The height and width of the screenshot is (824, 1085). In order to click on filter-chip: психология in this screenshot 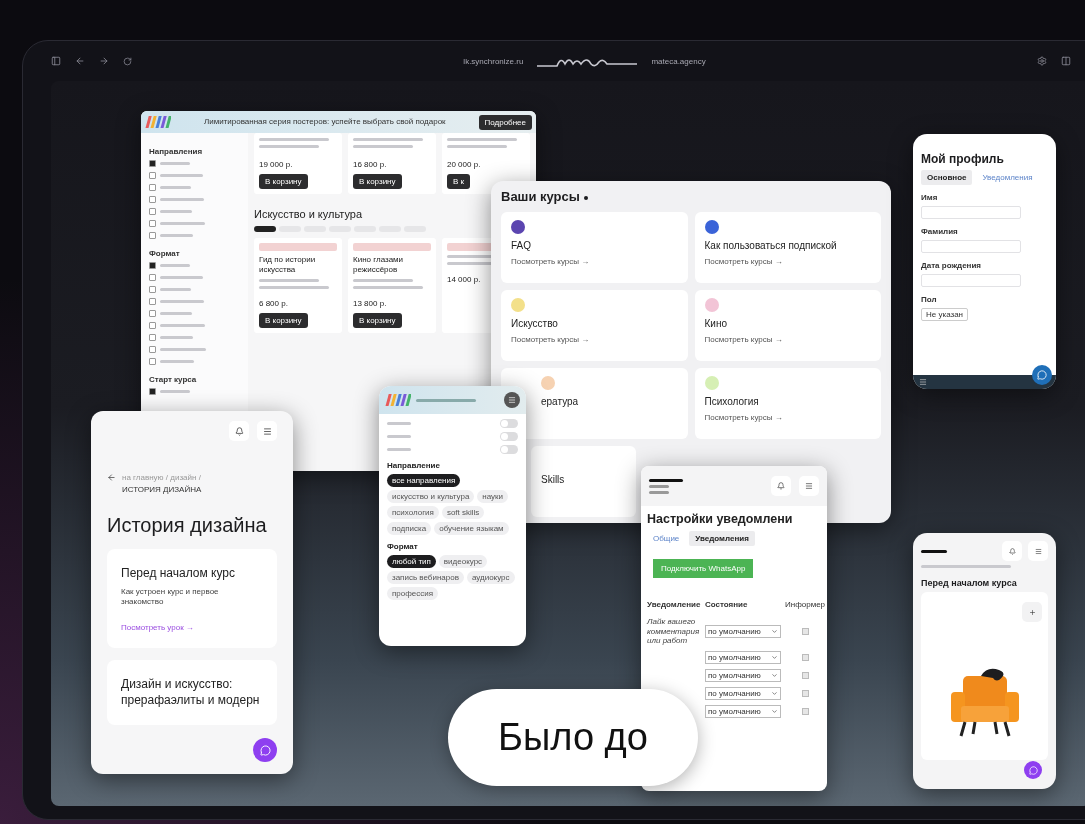, I will do `click(413, 512)`.